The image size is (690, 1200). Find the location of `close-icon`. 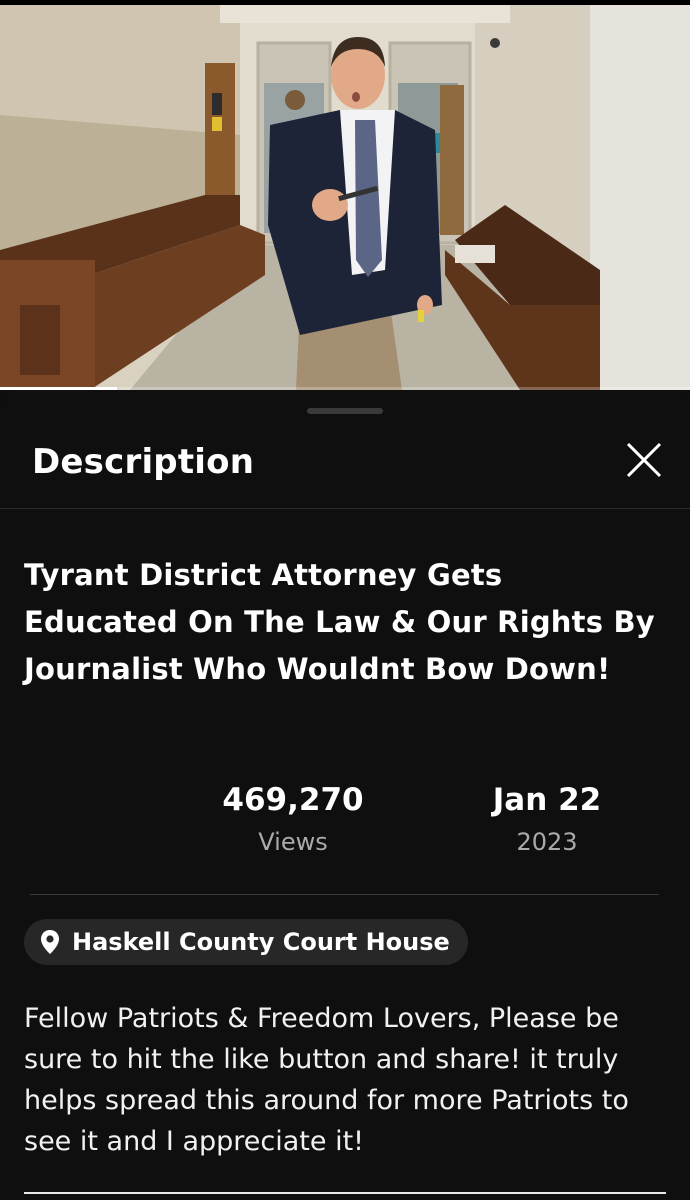

close-icon is located at coordinates (644, 460).